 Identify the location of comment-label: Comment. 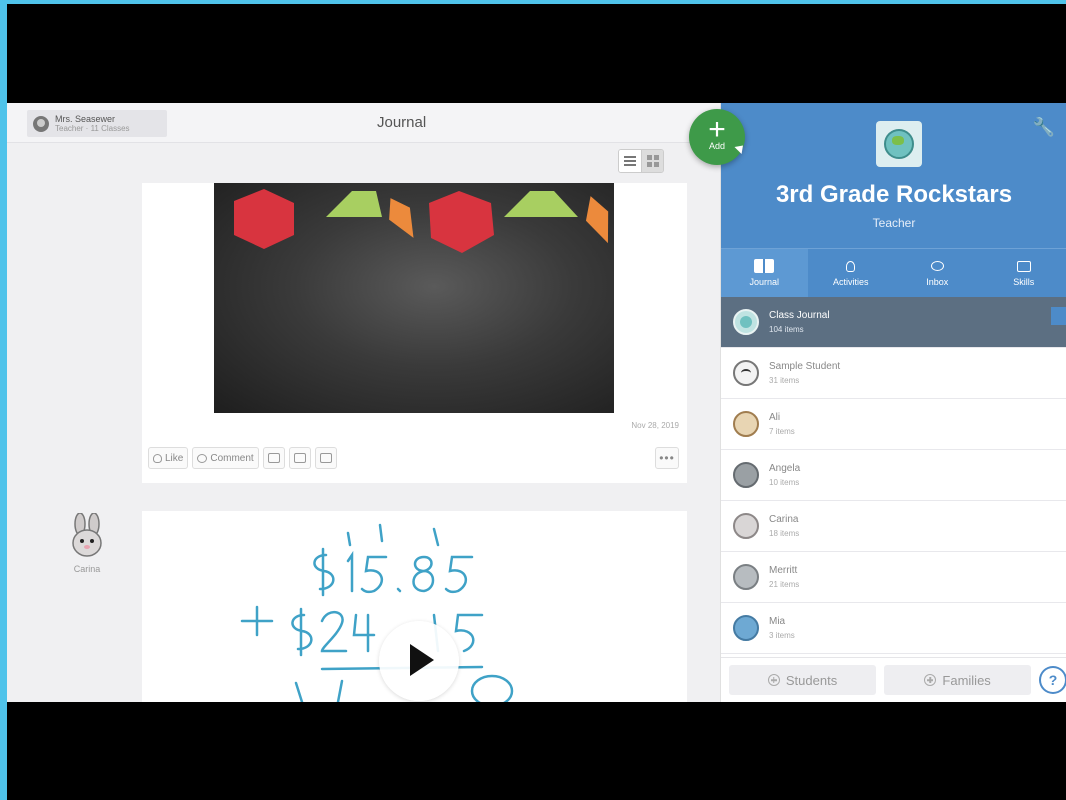
(232, 458).